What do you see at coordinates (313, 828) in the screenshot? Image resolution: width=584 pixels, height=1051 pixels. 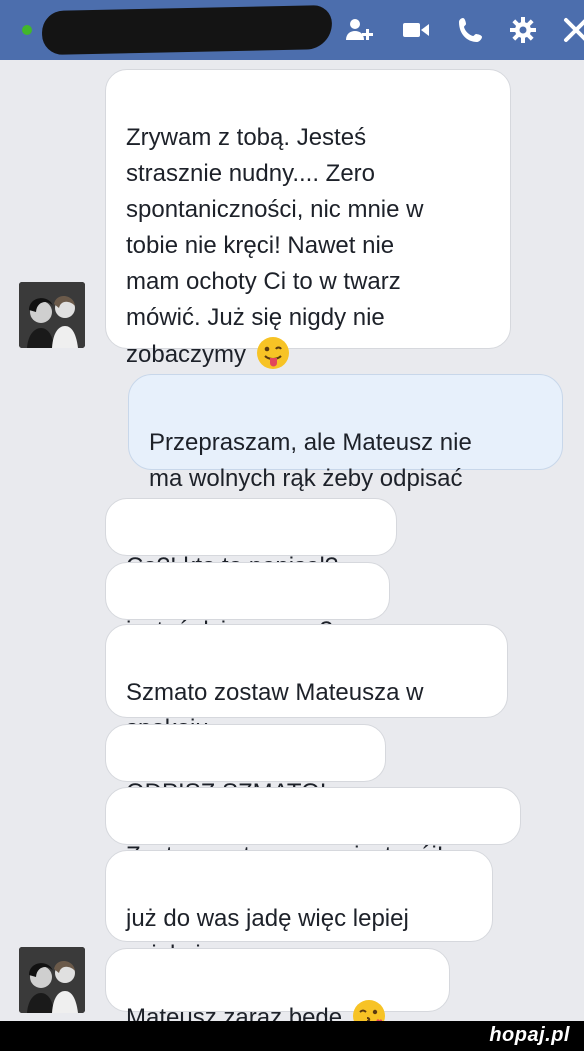 I see `incoming-message: Zostaw mateusza on jest mój!` at bounding box center [313, 828].